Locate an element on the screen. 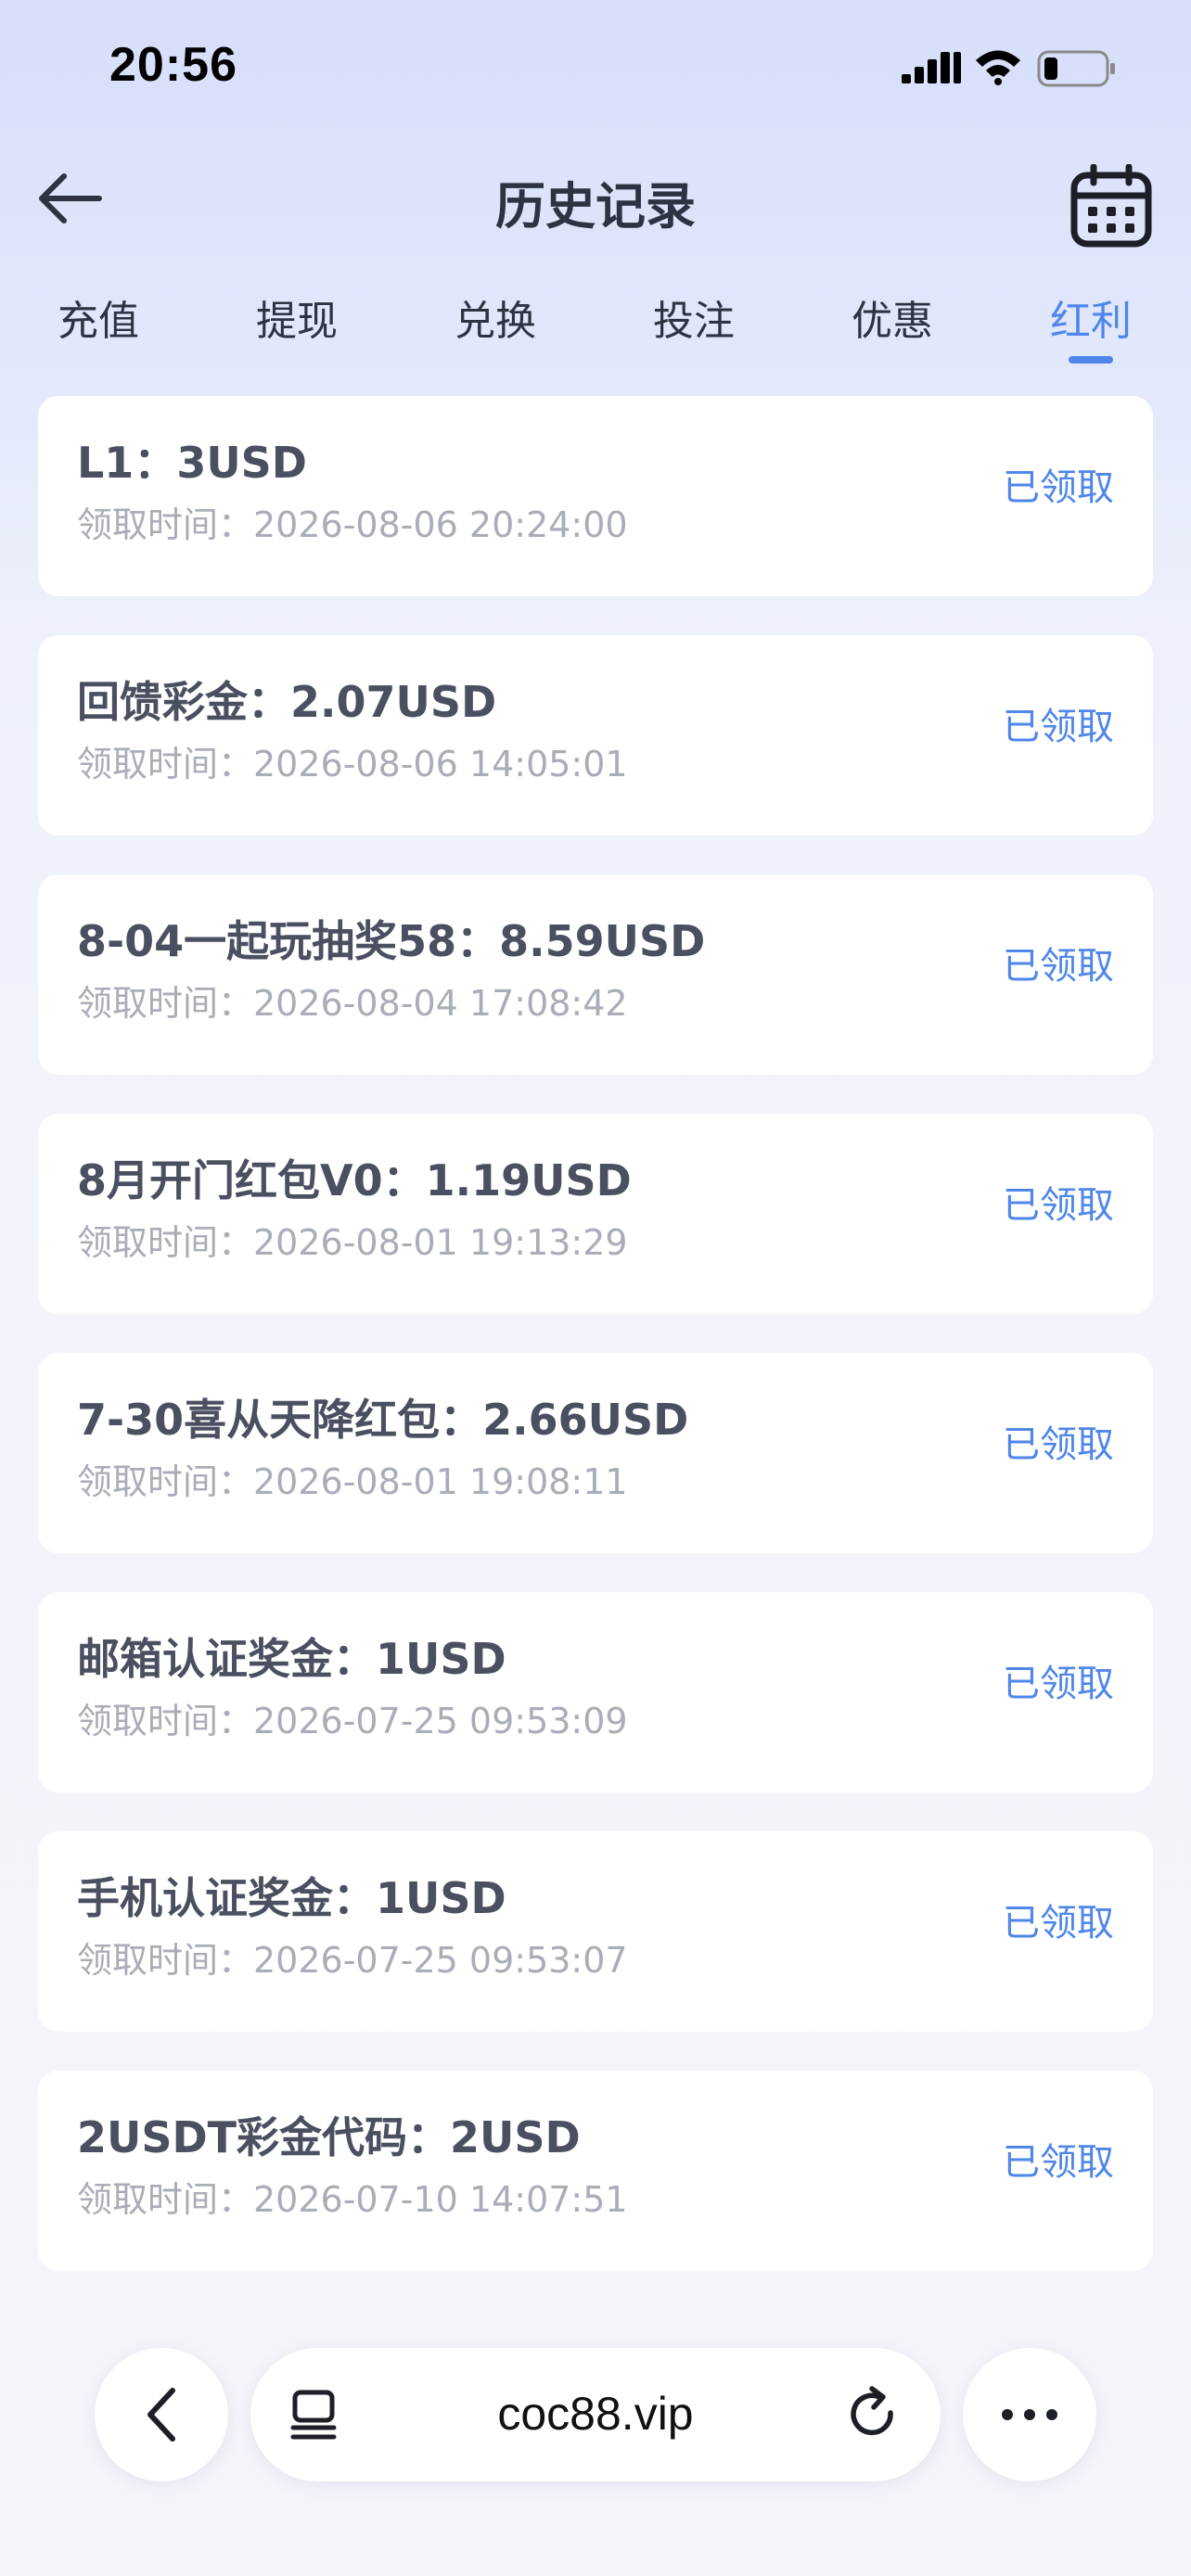 Image resolution: width=1191 pixels, height=2576 pixels. record-time: 领取时间：2026-08-06 14:05:01 is located at coordinates (352, 764).